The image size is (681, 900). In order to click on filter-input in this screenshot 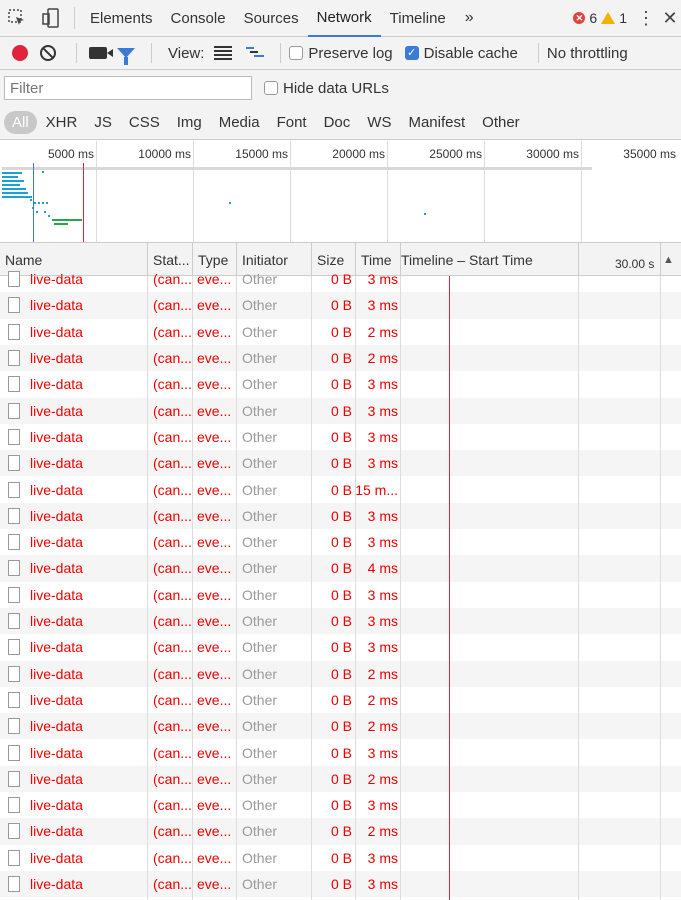, I will do `click(128, 88)`.